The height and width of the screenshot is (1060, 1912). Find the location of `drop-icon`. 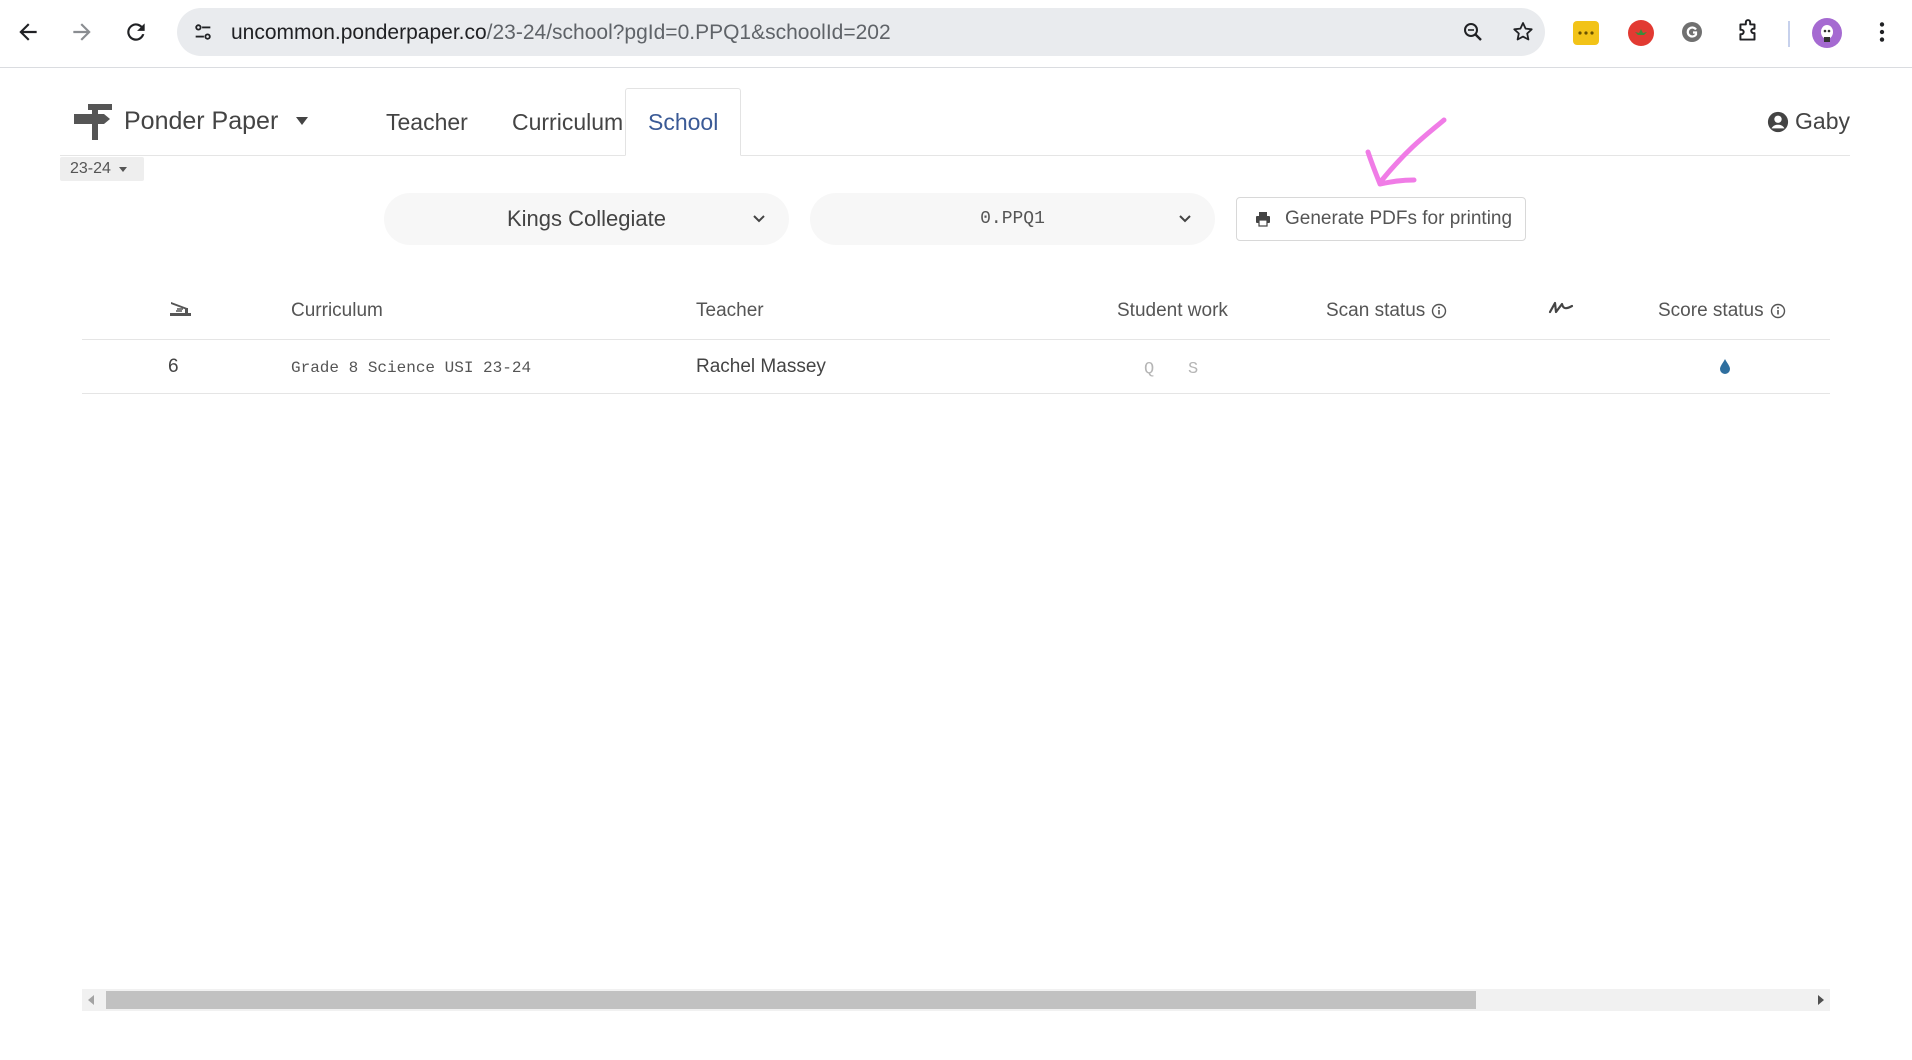

drop-icon is located at coordinates (1725, 369).